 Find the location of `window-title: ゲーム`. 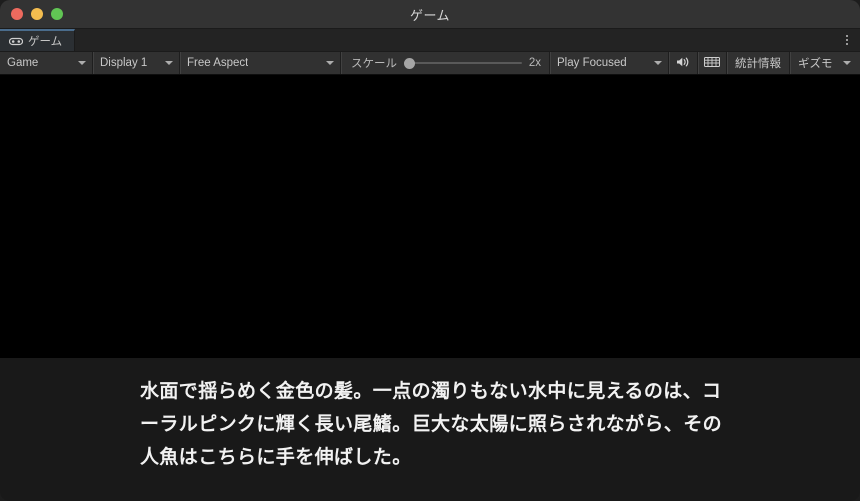

window-title: ゲーム is located at coordinates (430, 15).